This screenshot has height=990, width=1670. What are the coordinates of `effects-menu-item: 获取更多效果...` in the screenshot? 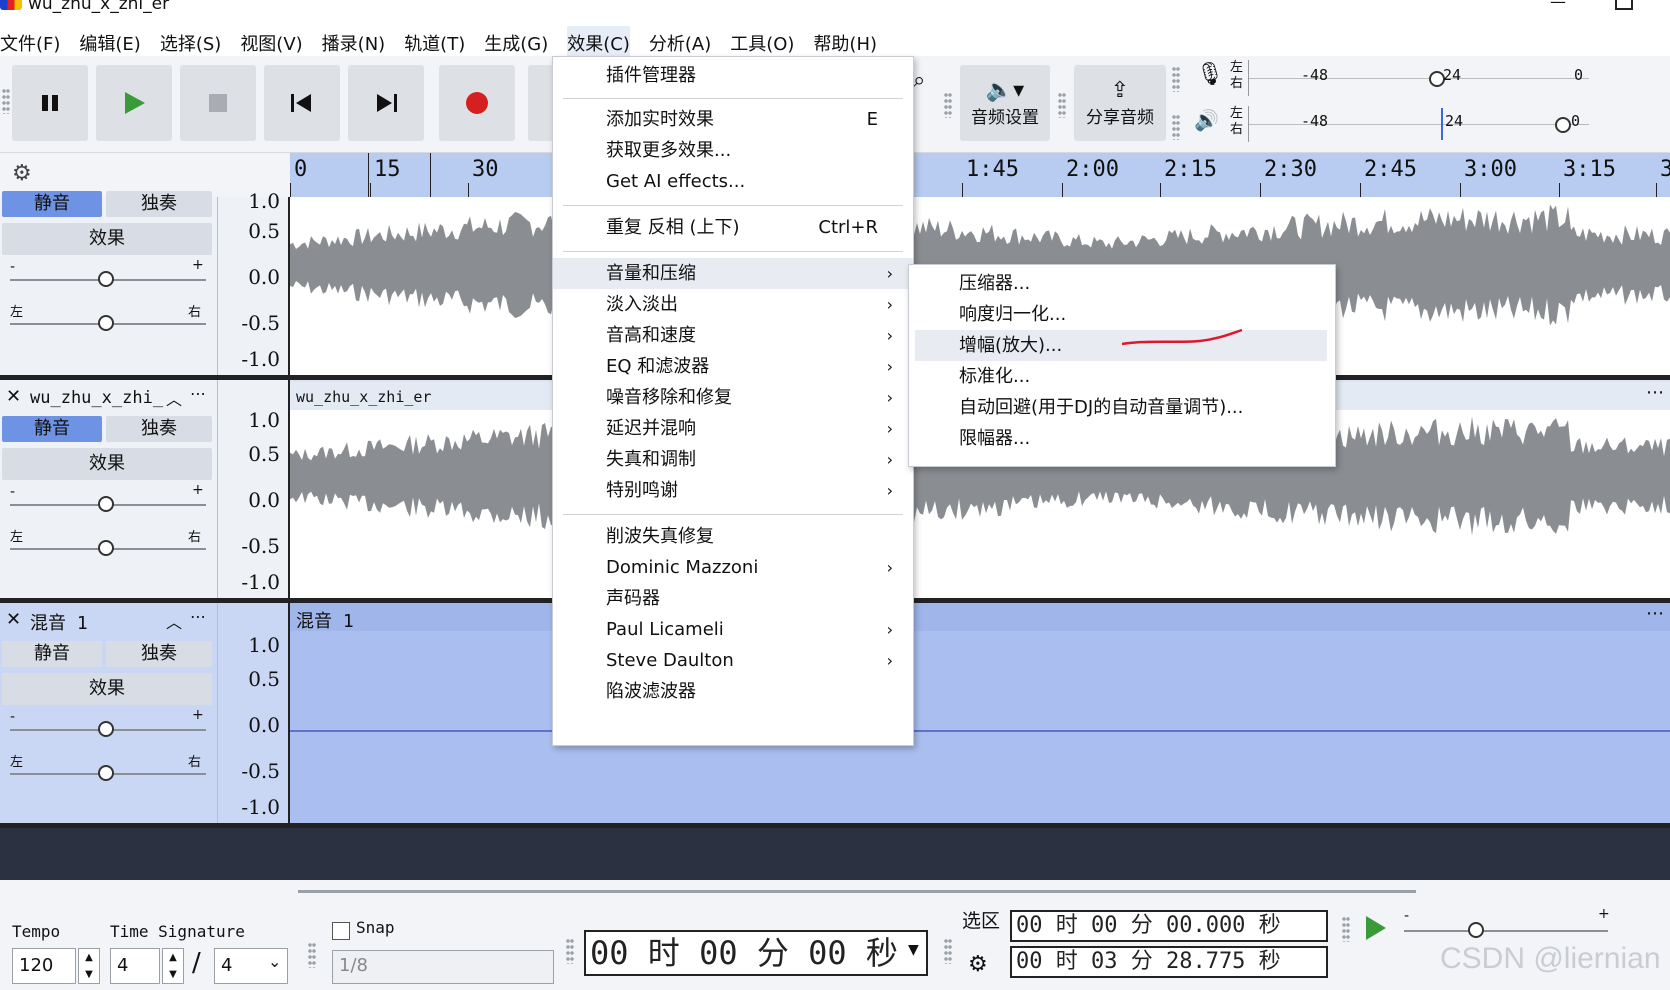 It's located at (733, 150).